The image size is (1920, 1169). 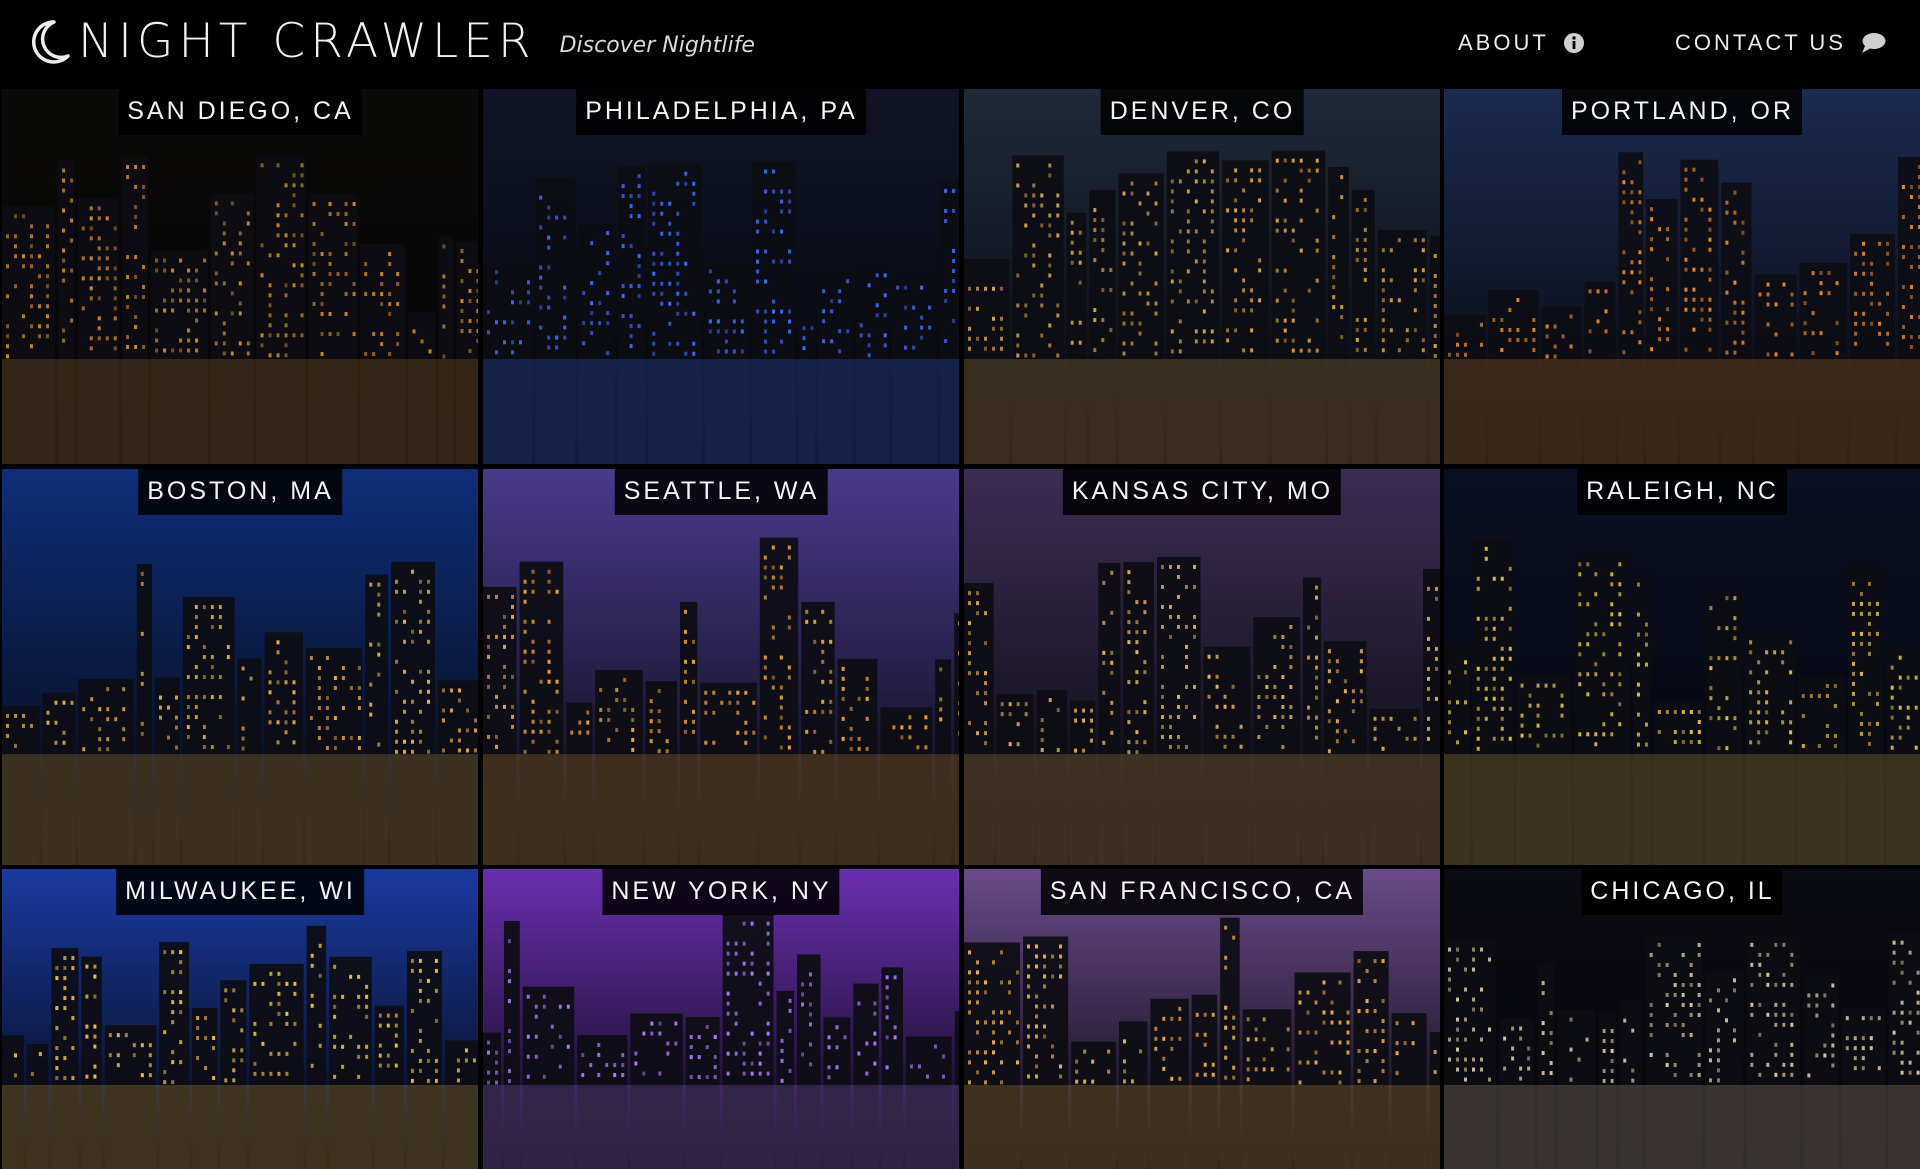 What do you see at coordinates (307, 41) in the screenshot?
I see `site-title: NIGHT CRAWLER` at bounding box center [307, 41].